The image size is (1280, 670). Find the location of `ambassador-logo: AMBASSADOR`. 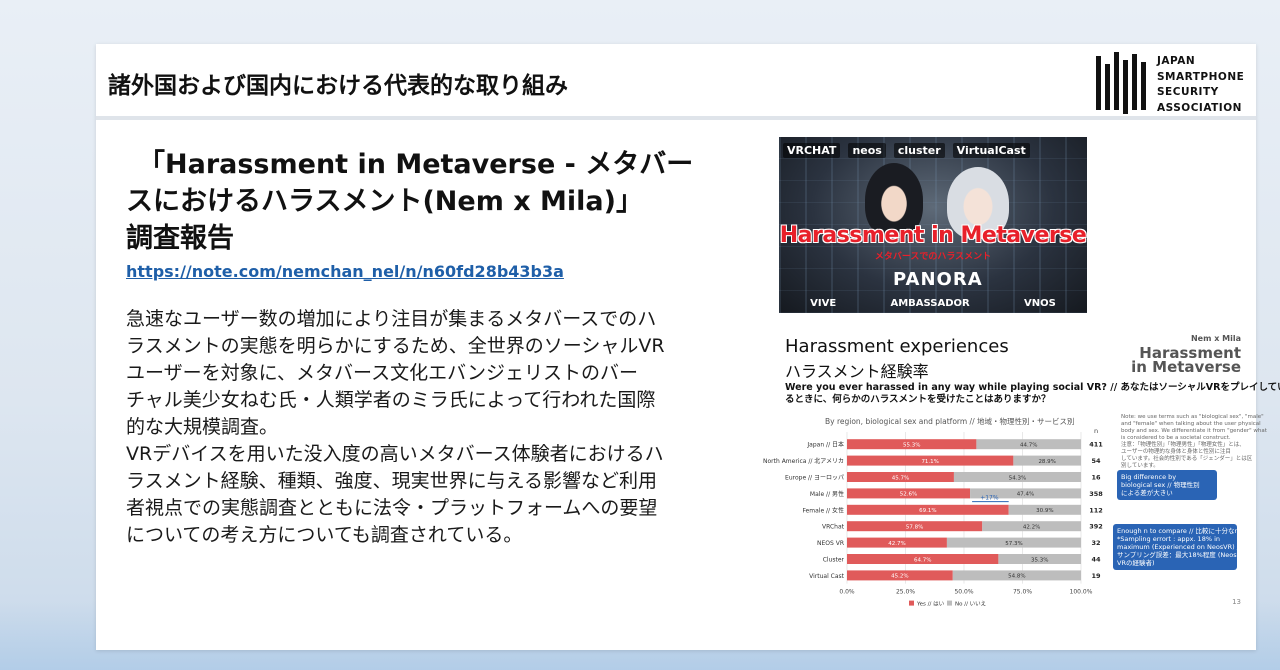

ambassador-logo: AMBASSADOR is located at coordinates (930, 303).